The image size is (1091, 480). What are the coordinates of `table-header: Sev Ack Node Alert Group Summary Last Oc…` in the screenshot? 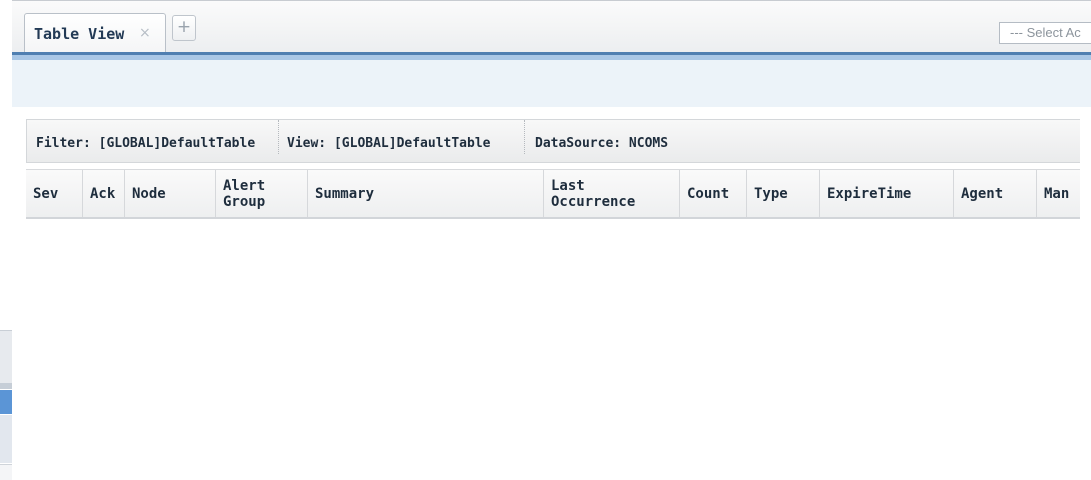 It's located at (553, 194).